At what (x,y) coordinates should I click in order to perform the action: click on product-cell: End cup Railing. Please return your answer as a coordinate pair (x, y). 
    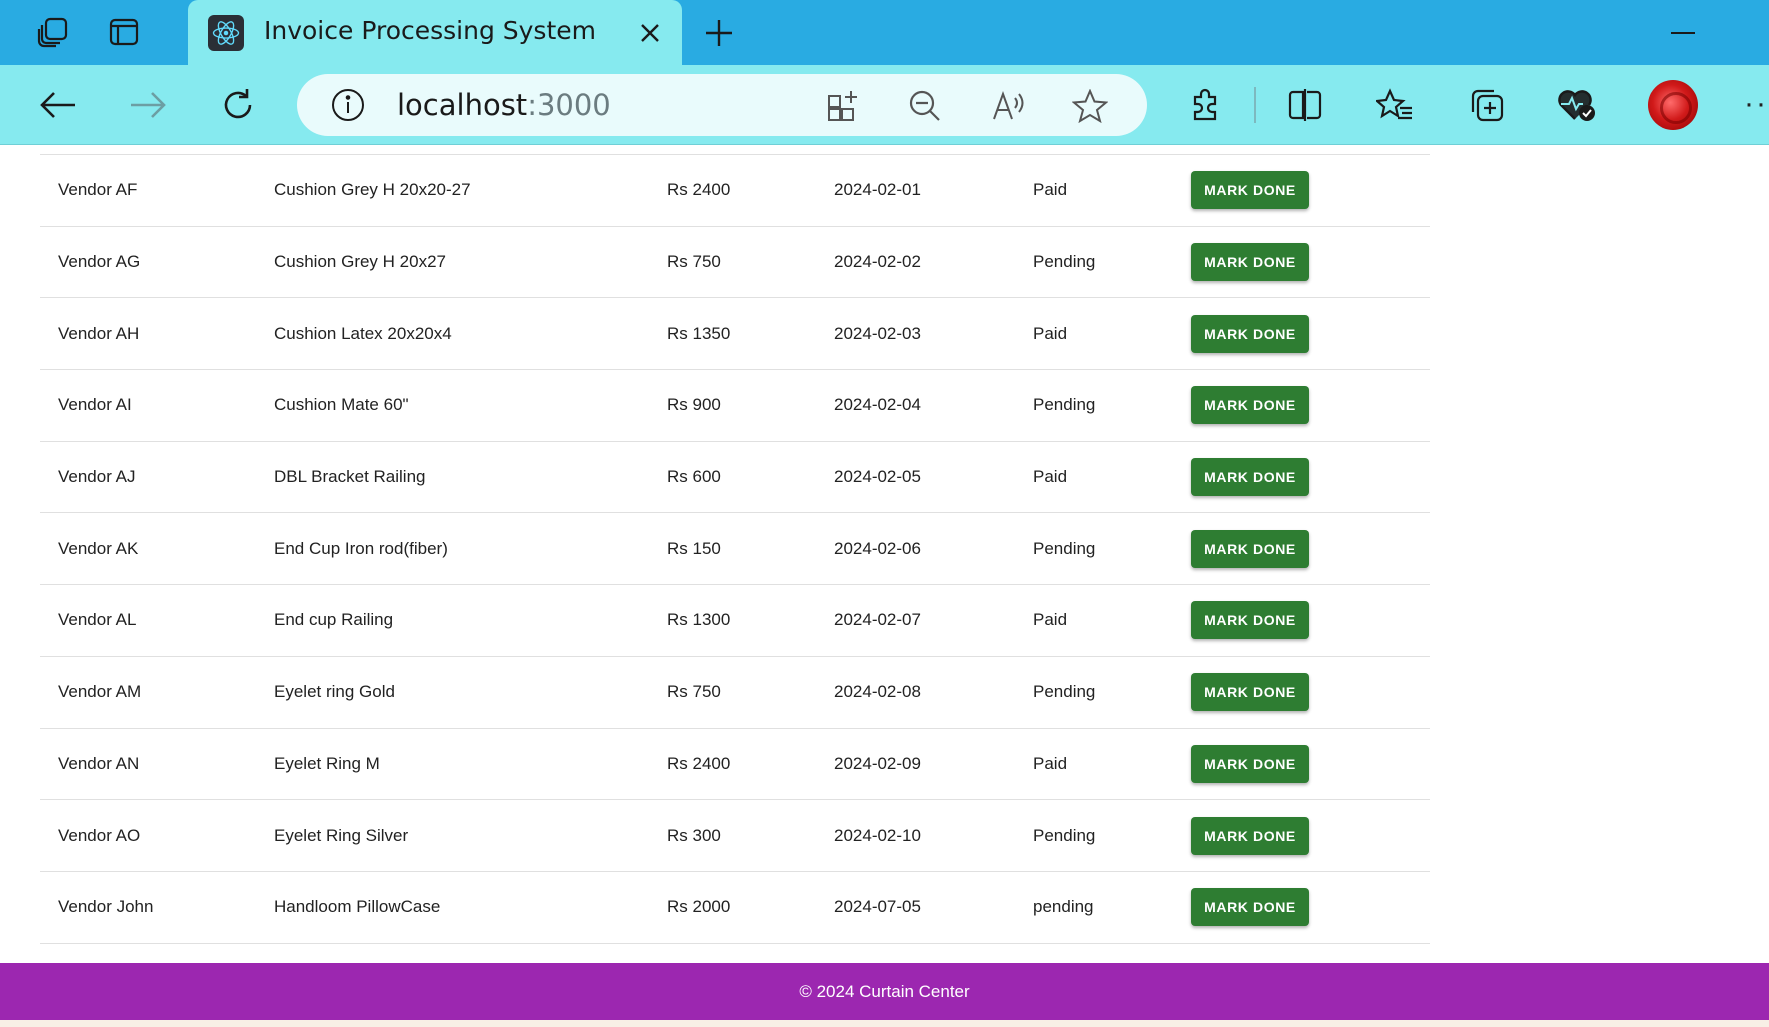
    Looking at the image, I should click on (334, 620).